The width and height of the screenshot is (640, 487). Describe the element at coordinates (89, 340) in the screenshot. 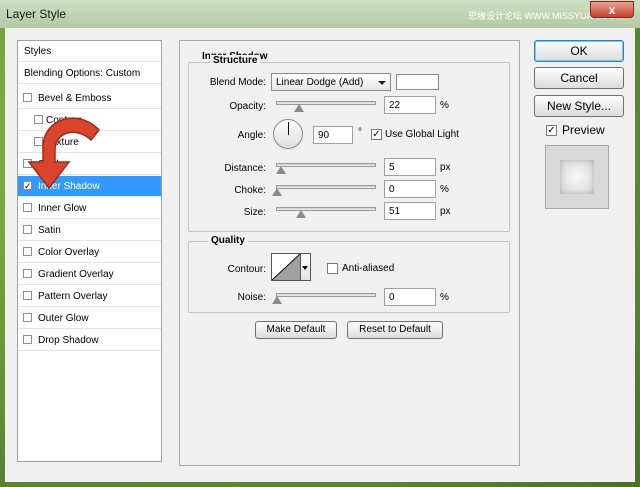

I see `style-item-drop-shadow: Drop Shadow` at that location.